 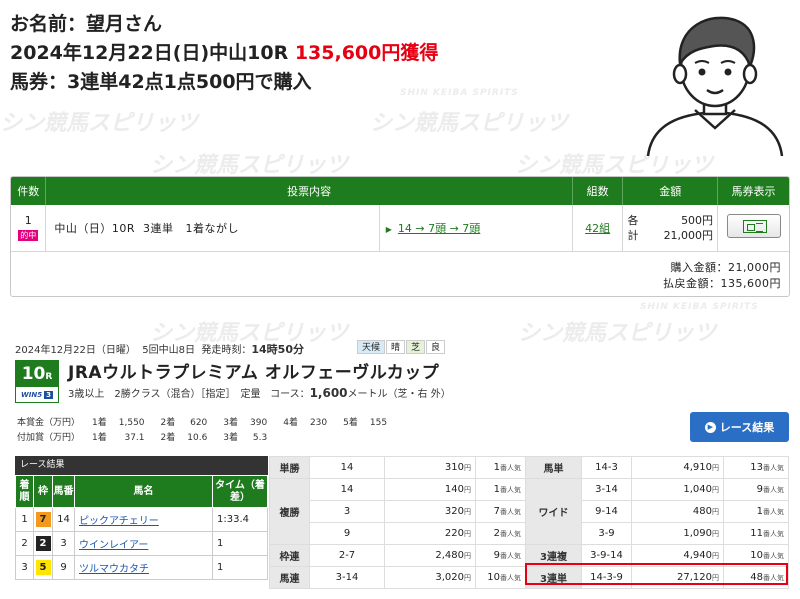 I want to click on payout-type: ワイド, so click(x=553, y=511).